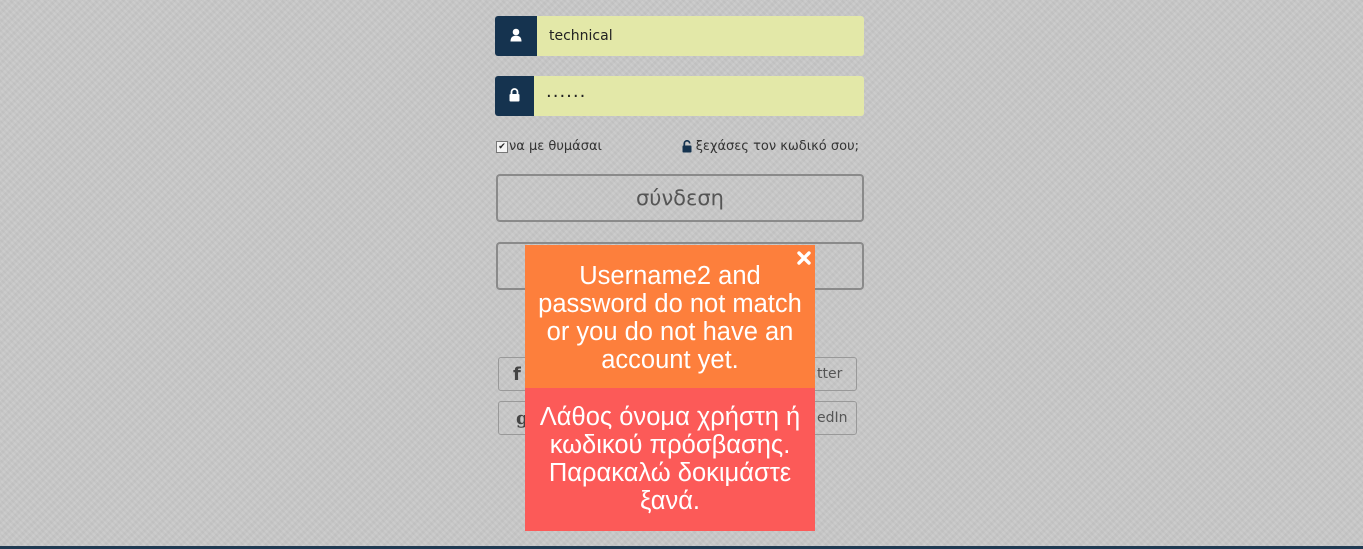 The height and width of the screenshot is (549, 1363). I want to click on login-options-row: ✔ να με θυμάσαι ξεχάσες τον κωδικό σου;, so click(679, 147).